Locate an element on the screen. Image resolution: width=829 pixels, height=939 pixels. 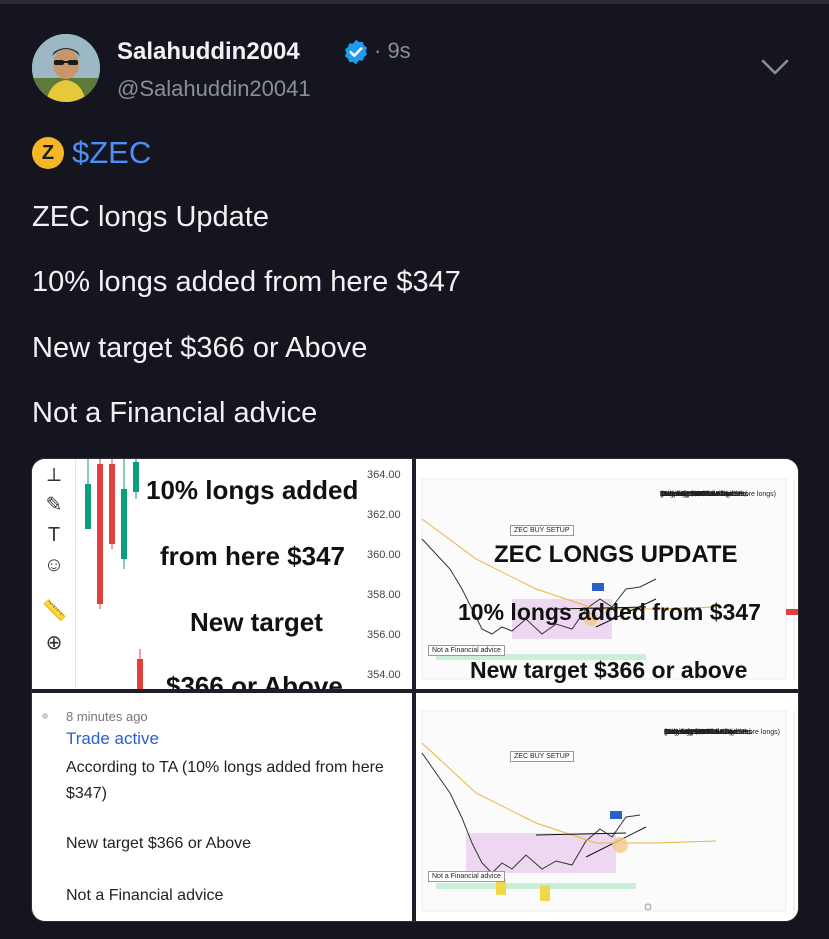
post-line-2: 10% longs added from here $347 is located at coordinates (246, 282).